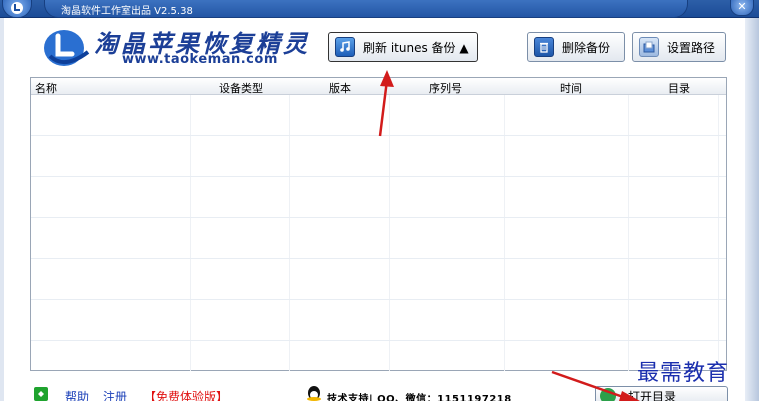 This screenshot has width=759, height=401. What do you see at coordinates (241, 88) in the screenshot?
I see `column-header-device-type: 设备类型` at bounding box center [241, 88].